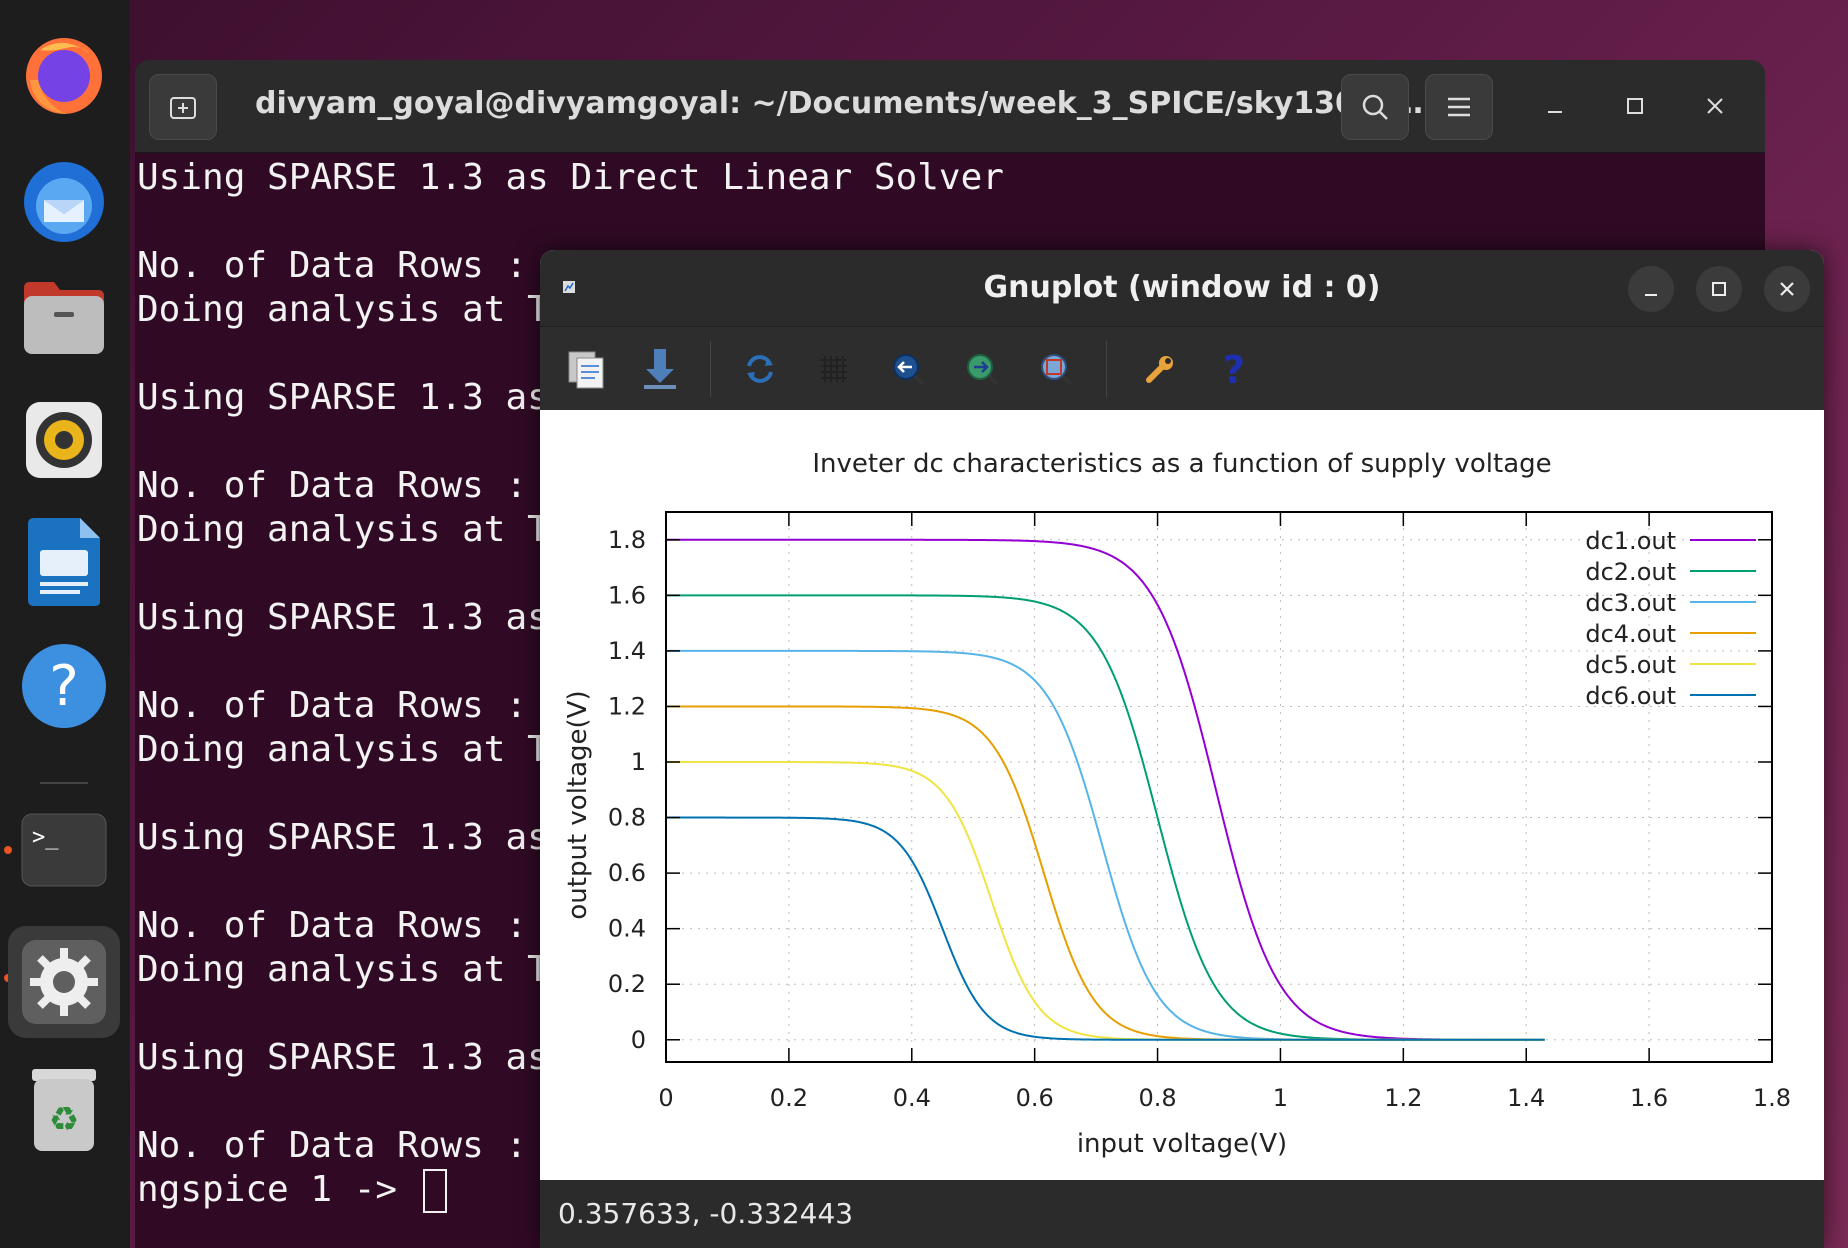  Describe the element at coordinates (665, 1098) in the screenshot. I see `x-tick-label: 0` at that location.